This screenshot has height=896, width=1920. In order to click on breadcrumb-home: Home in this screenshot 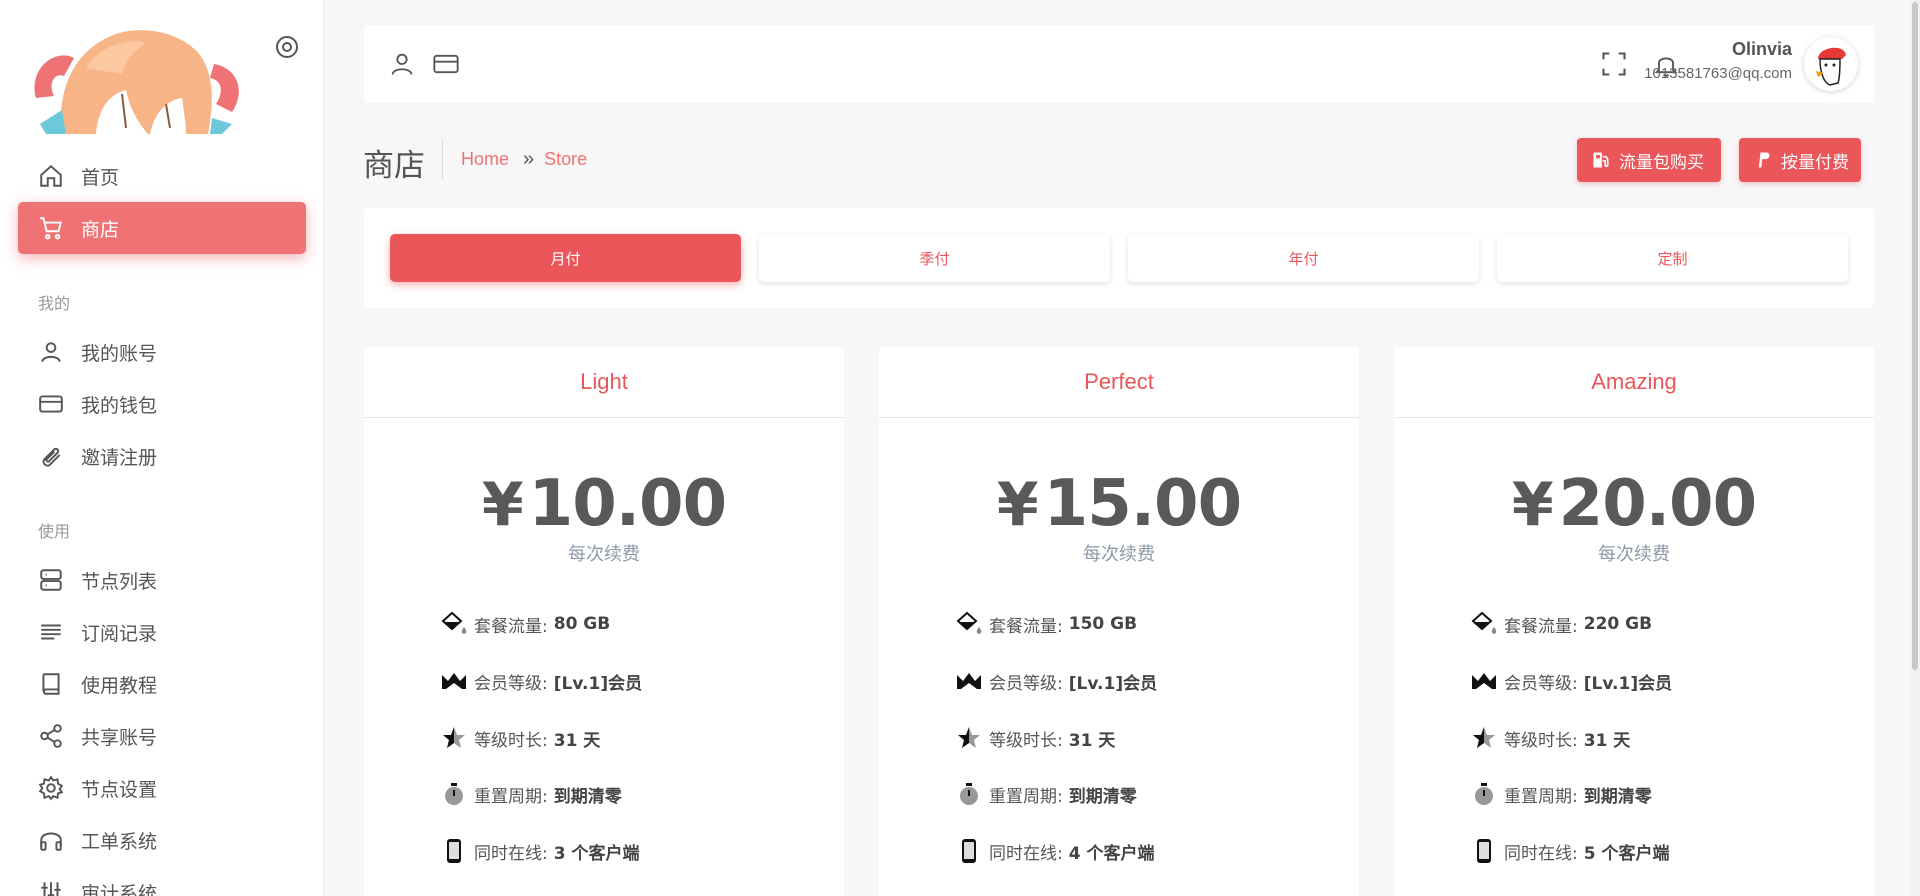, I will do `click(485, 159)`.